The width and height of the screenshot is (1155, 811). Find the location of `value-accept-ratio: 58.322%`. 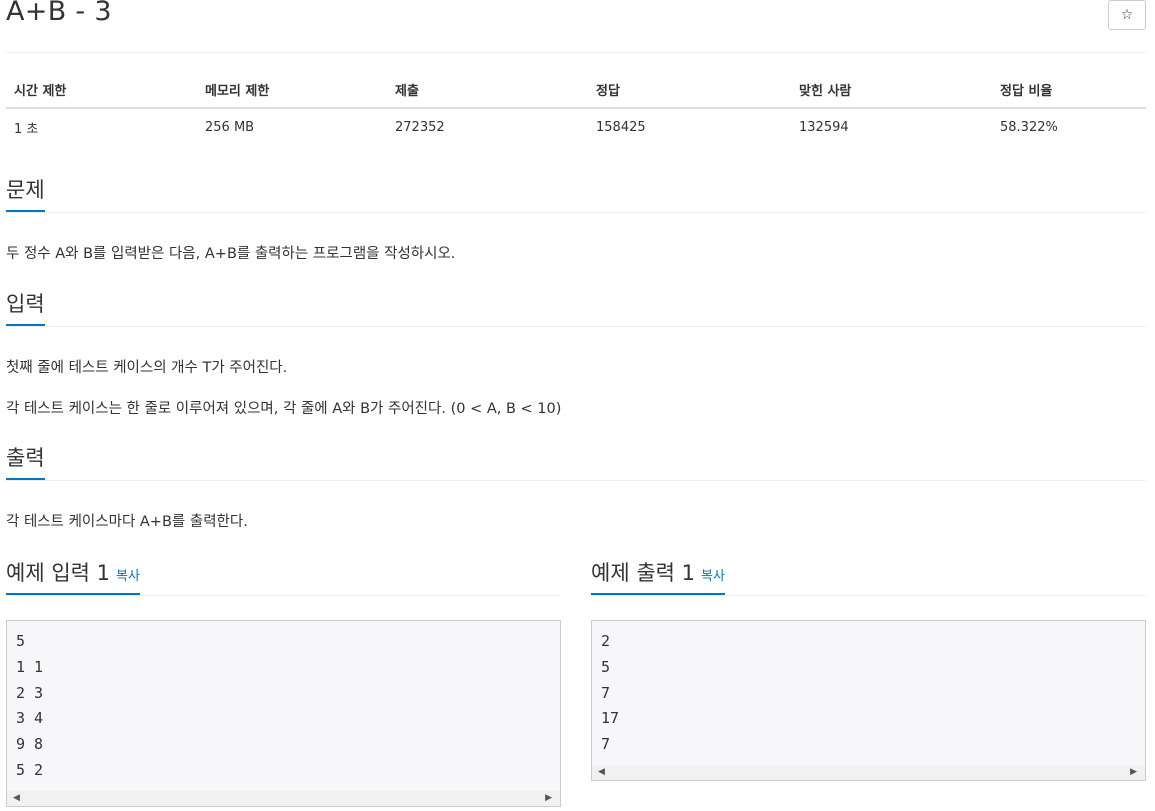

value-accept-ratio: 58.322% is located at coordinates (1029, 127).